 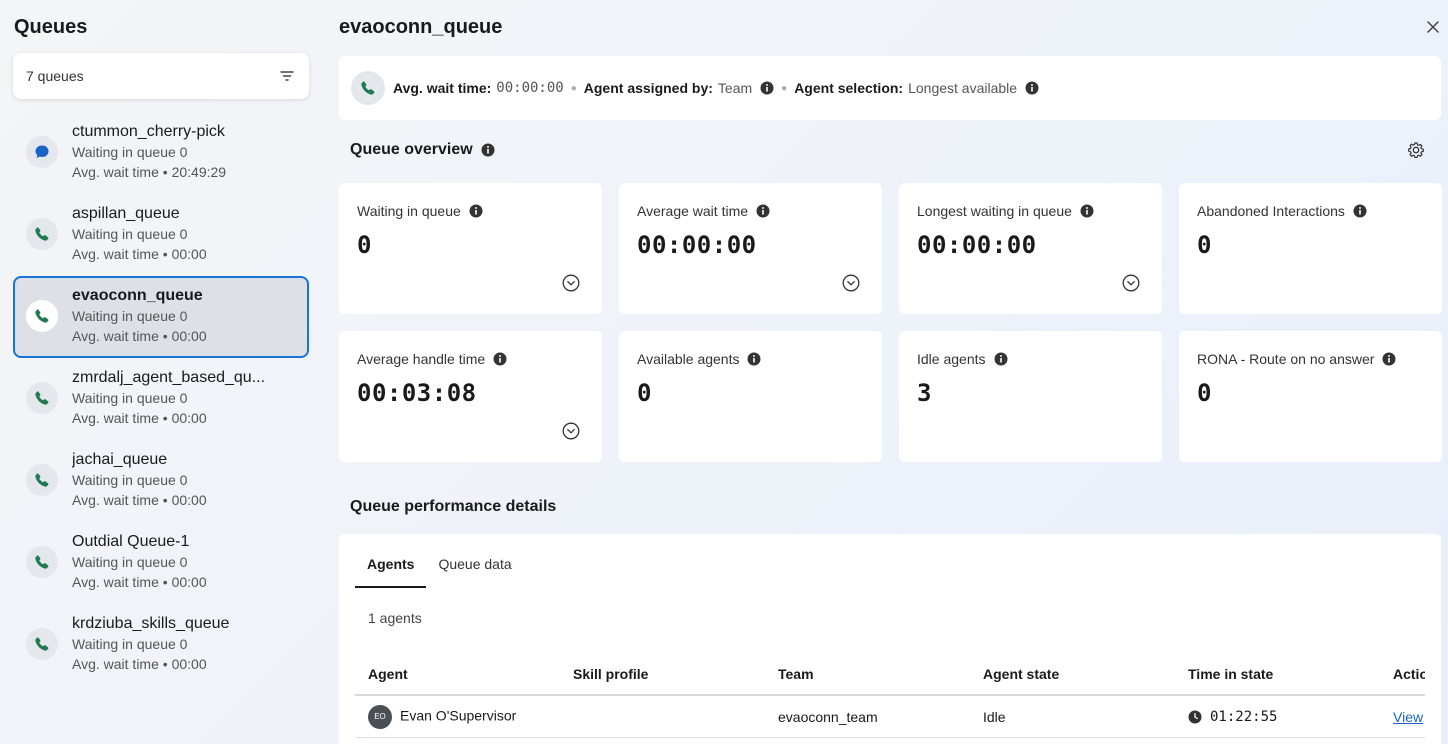 What do you see at coordinates (1417, 151) in the screenshot?
I see `settings-gear-button` at bounding box center [1417, 151].